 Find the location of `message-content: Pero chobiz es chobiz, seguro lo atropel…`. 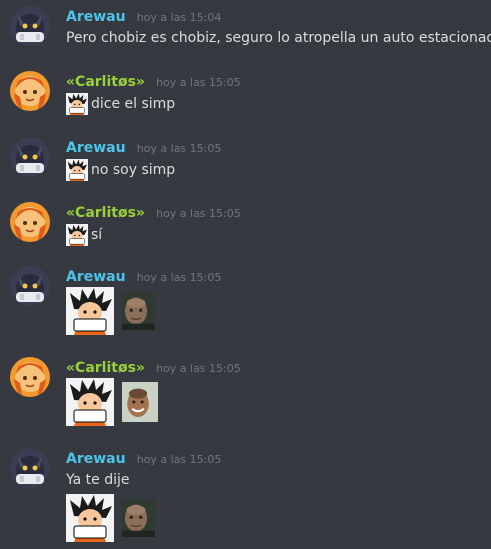

message-content: Pero chobiz es chobiz, seguro lo atropel… is located at coordinates (278, 38).